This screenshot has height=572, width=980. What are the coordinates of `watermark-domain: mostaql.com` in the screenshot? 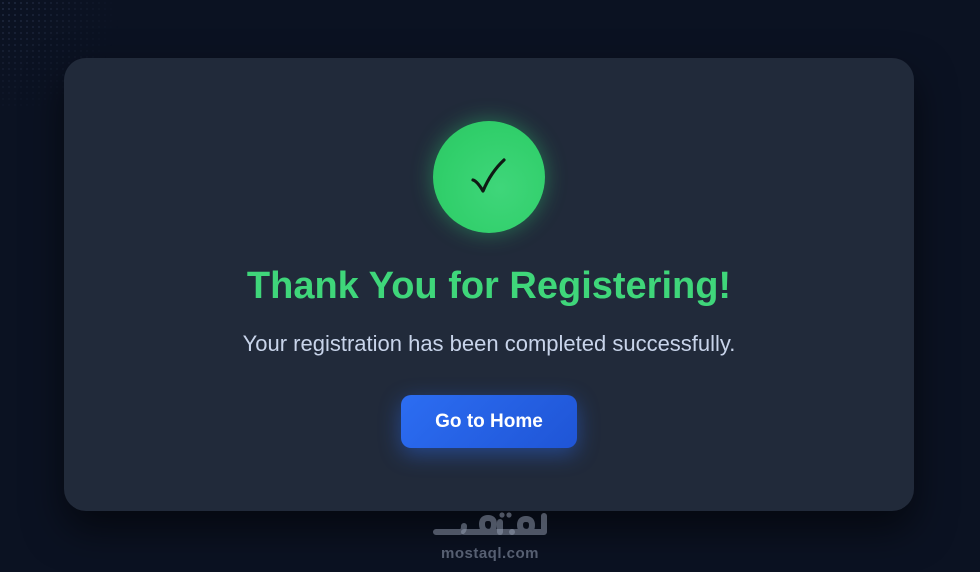 It's located at (490, 553).